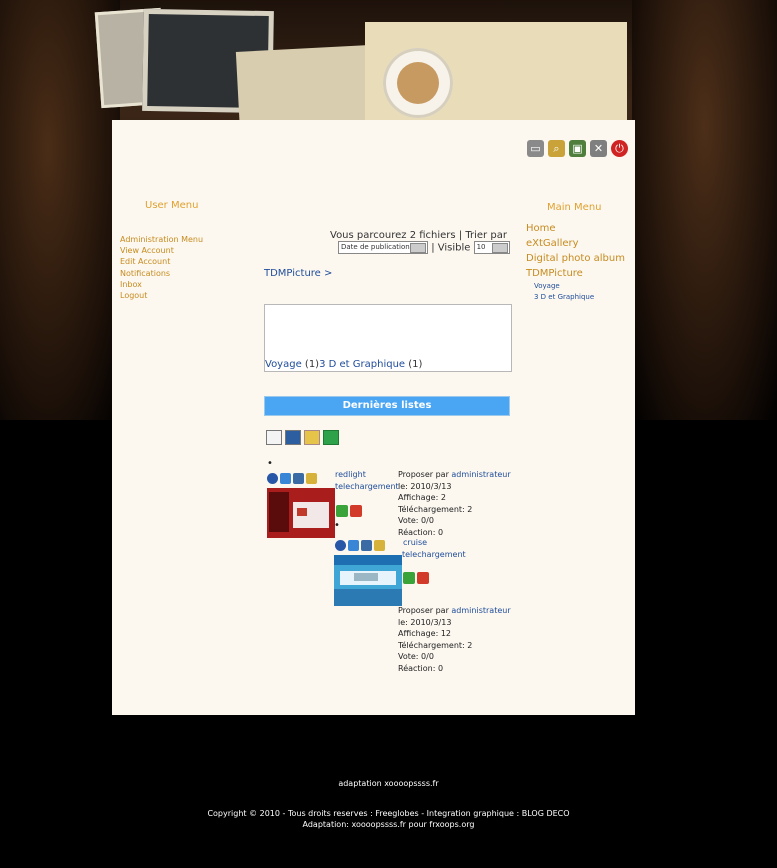 The image size is (777, 868). I want to click on menu-item-notifications: Notifications, so click(161, 273).